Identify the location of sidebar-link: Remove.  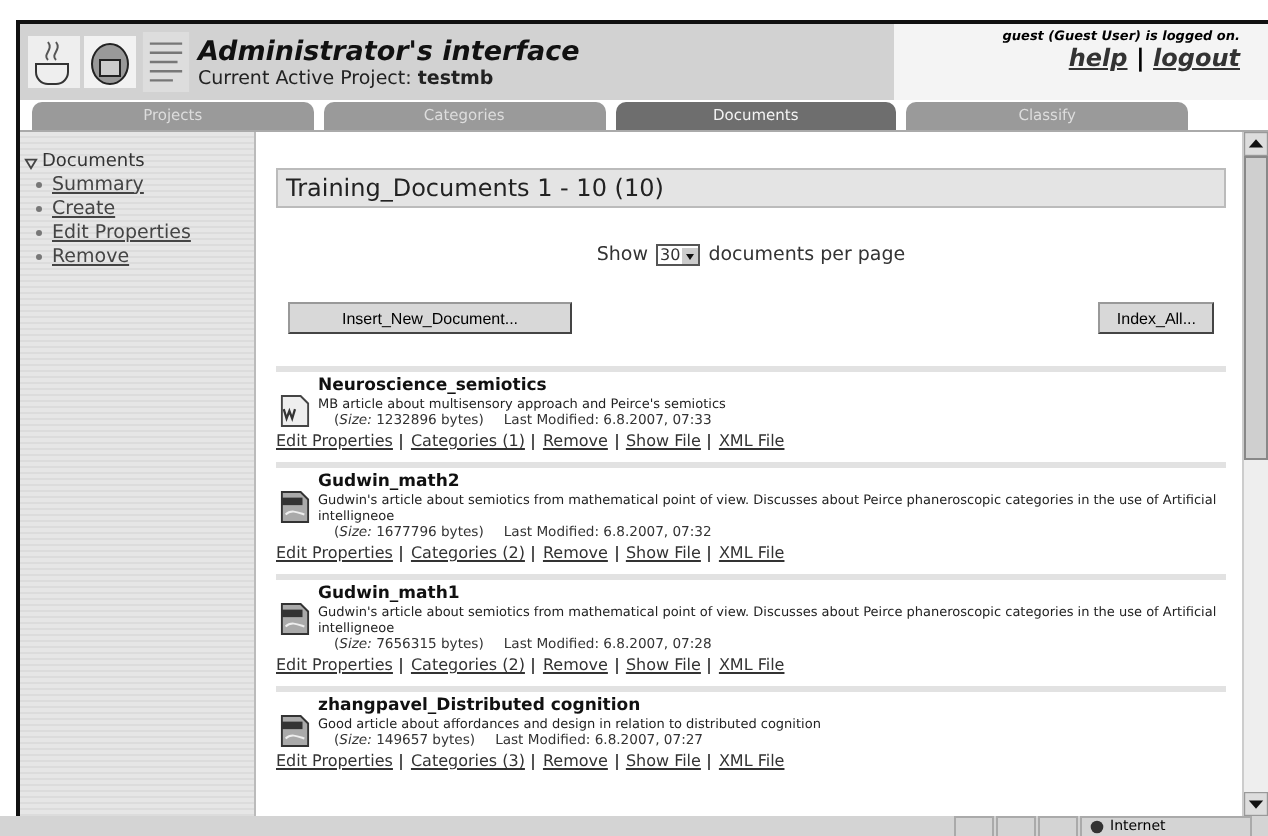
(91, 256).